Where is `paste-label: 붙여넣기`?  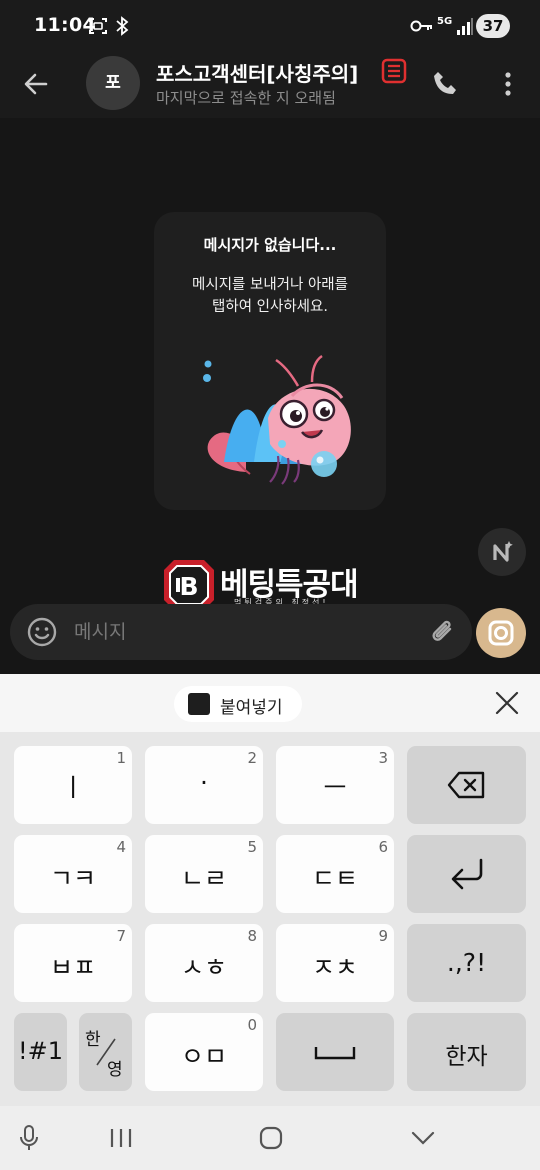 paste-label: 붙여넣기 is located at coordinates (251, 708).